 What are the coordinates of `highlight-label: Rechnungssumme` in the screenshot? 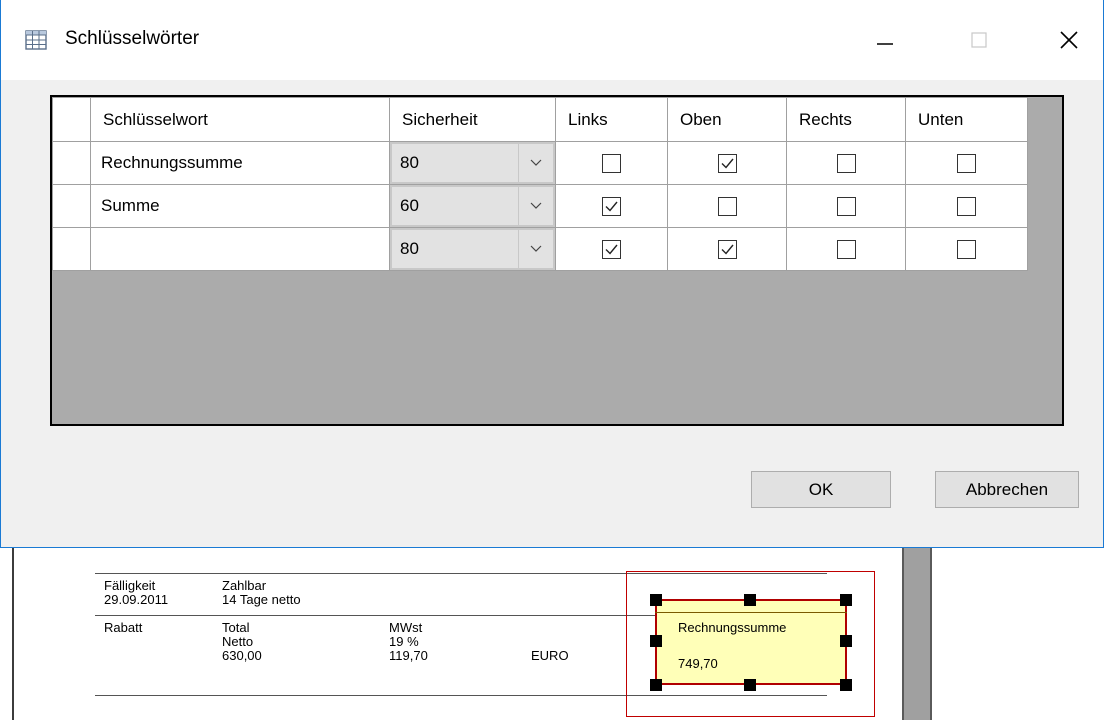 It's located at (732, 627).